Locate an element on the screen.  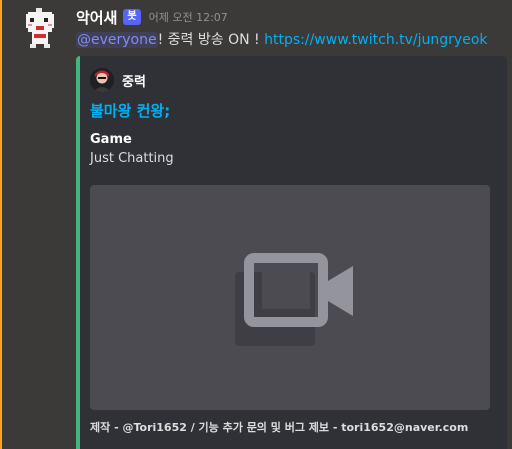
everyone-mention: @everyone is located at coordinates (117, 40).